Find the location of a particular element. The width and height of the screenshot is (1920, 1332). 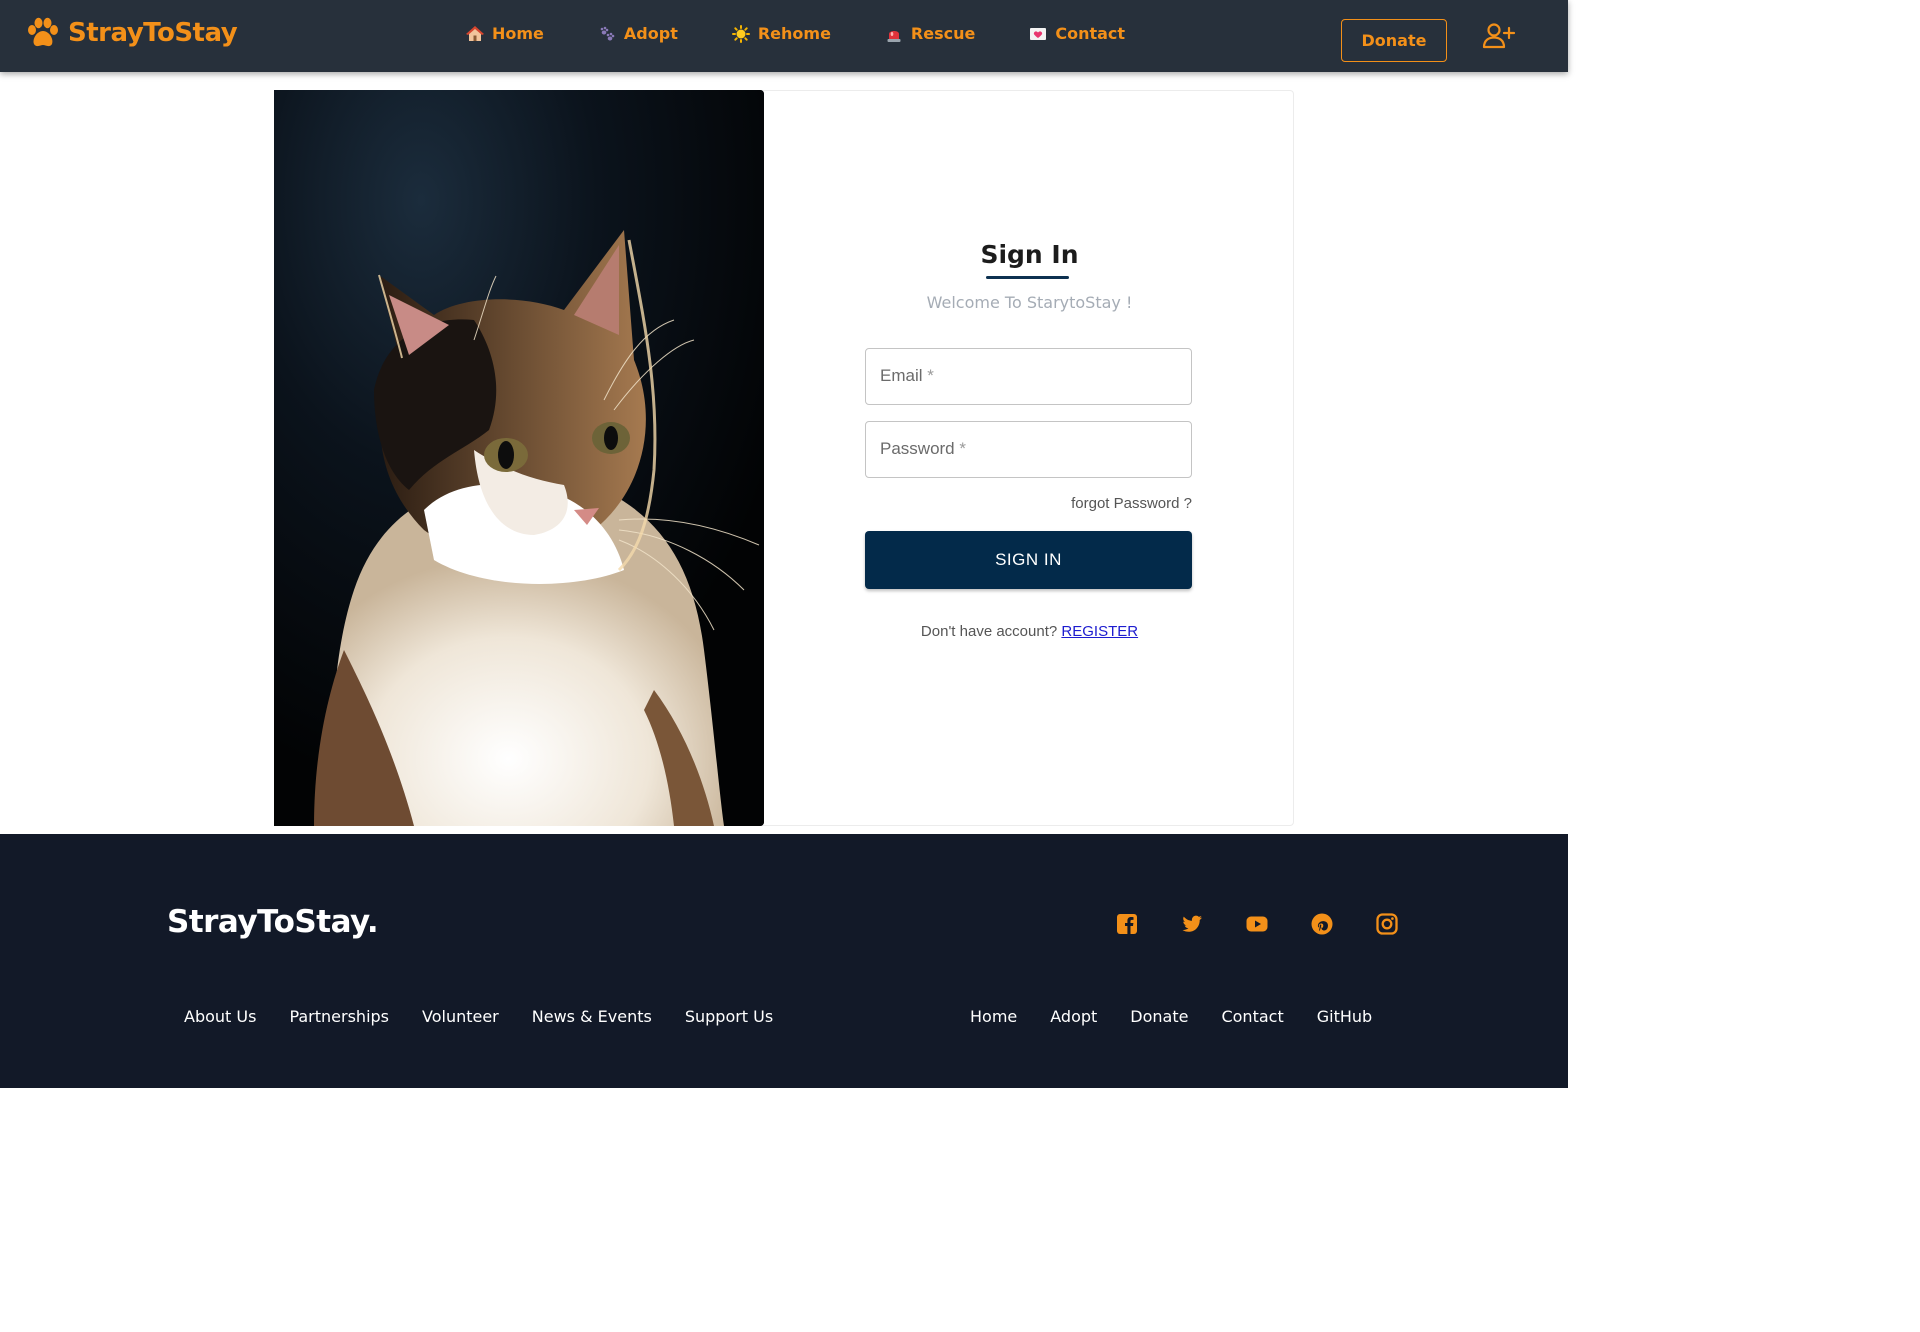

footer-brand: StrayToStay. is located at coordinates (273, 922).